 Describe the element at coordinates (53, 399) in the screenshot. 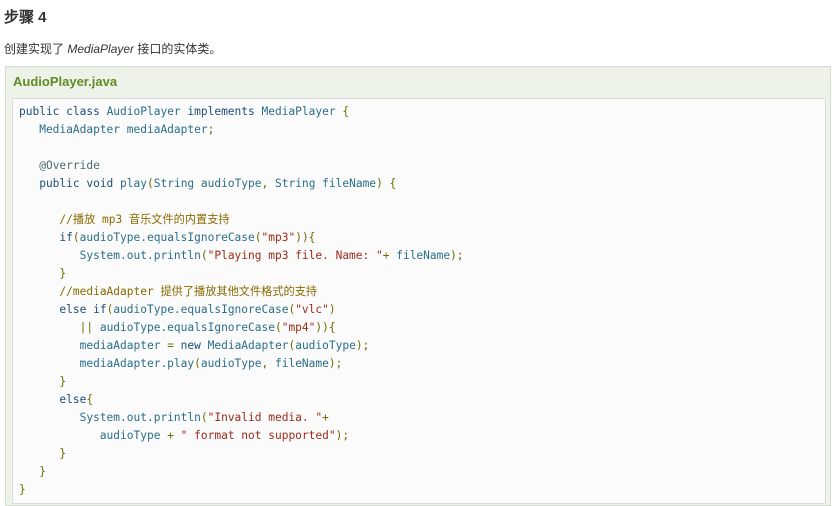

I see `code-token: else` at that location.